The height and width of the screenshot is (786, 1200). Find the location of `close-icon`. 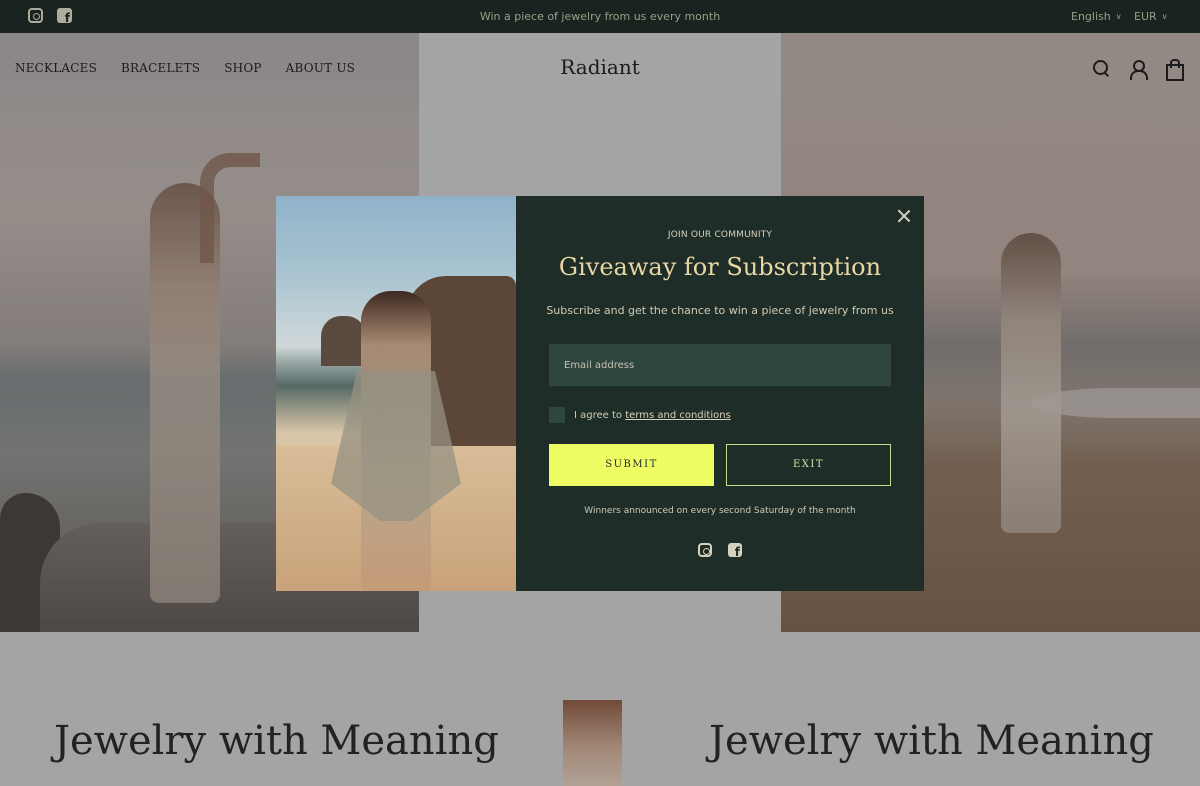

close-icon is located at coordinates (904, 216).